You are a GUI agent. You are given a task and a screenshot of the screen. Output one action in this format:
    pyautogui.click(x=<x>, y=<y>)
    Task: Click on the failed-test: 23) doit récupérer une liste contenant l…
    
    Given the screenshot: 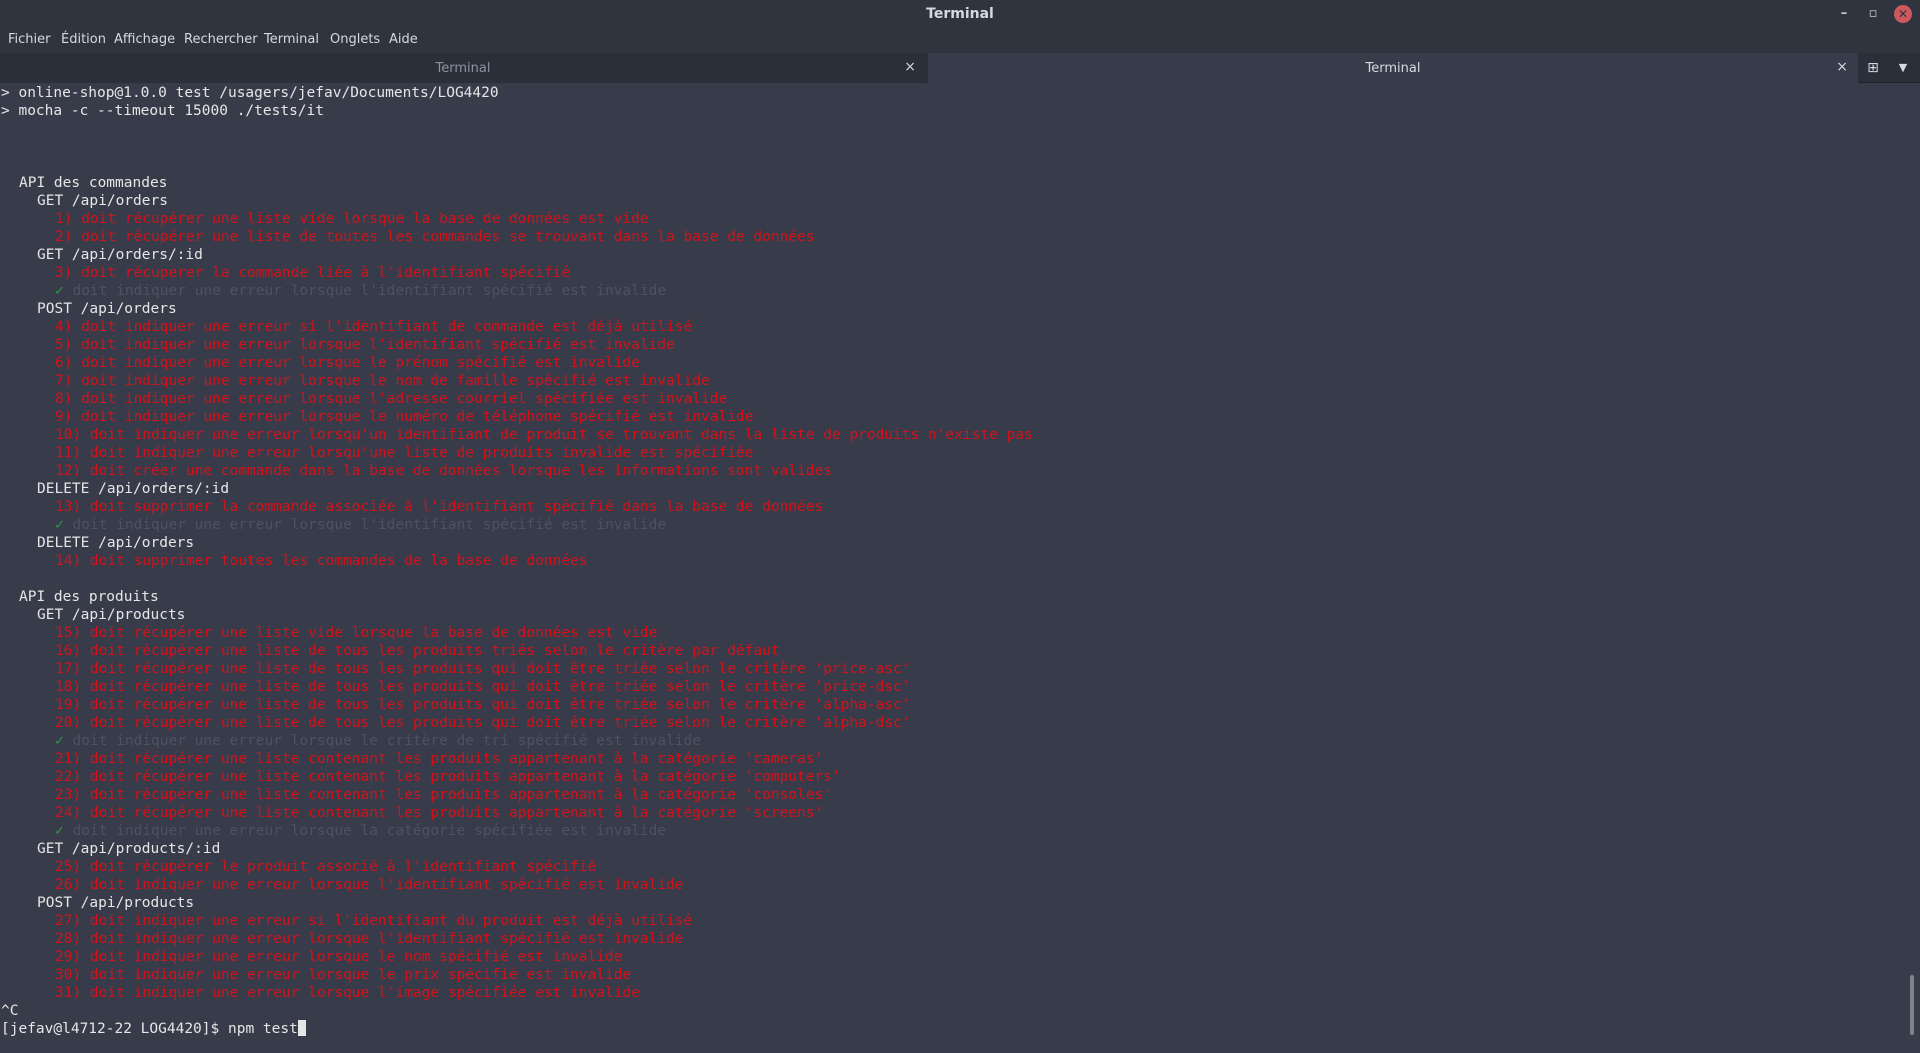 What is the action you would take?
    pyautogui.click(x=443, y=795)
    